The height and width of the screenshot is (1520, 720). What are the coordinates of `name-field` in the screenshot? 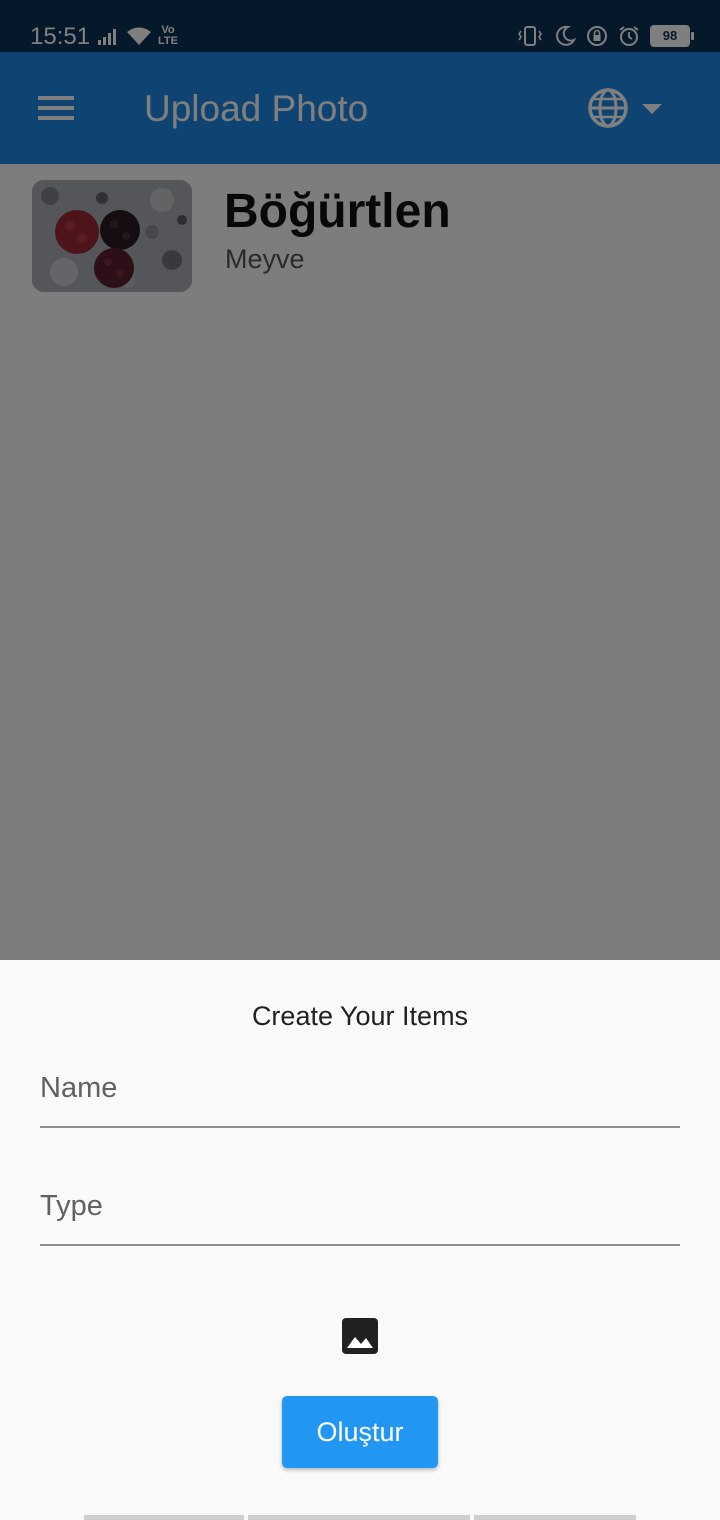 It's located at (360, 1089).